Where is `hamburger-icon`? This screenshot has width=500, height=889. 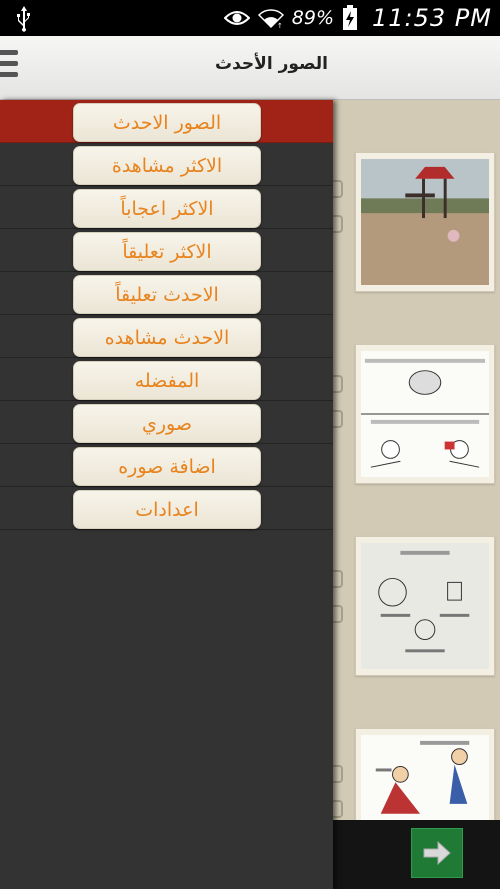
hamburger-icon is located at coordinates (9, 68).